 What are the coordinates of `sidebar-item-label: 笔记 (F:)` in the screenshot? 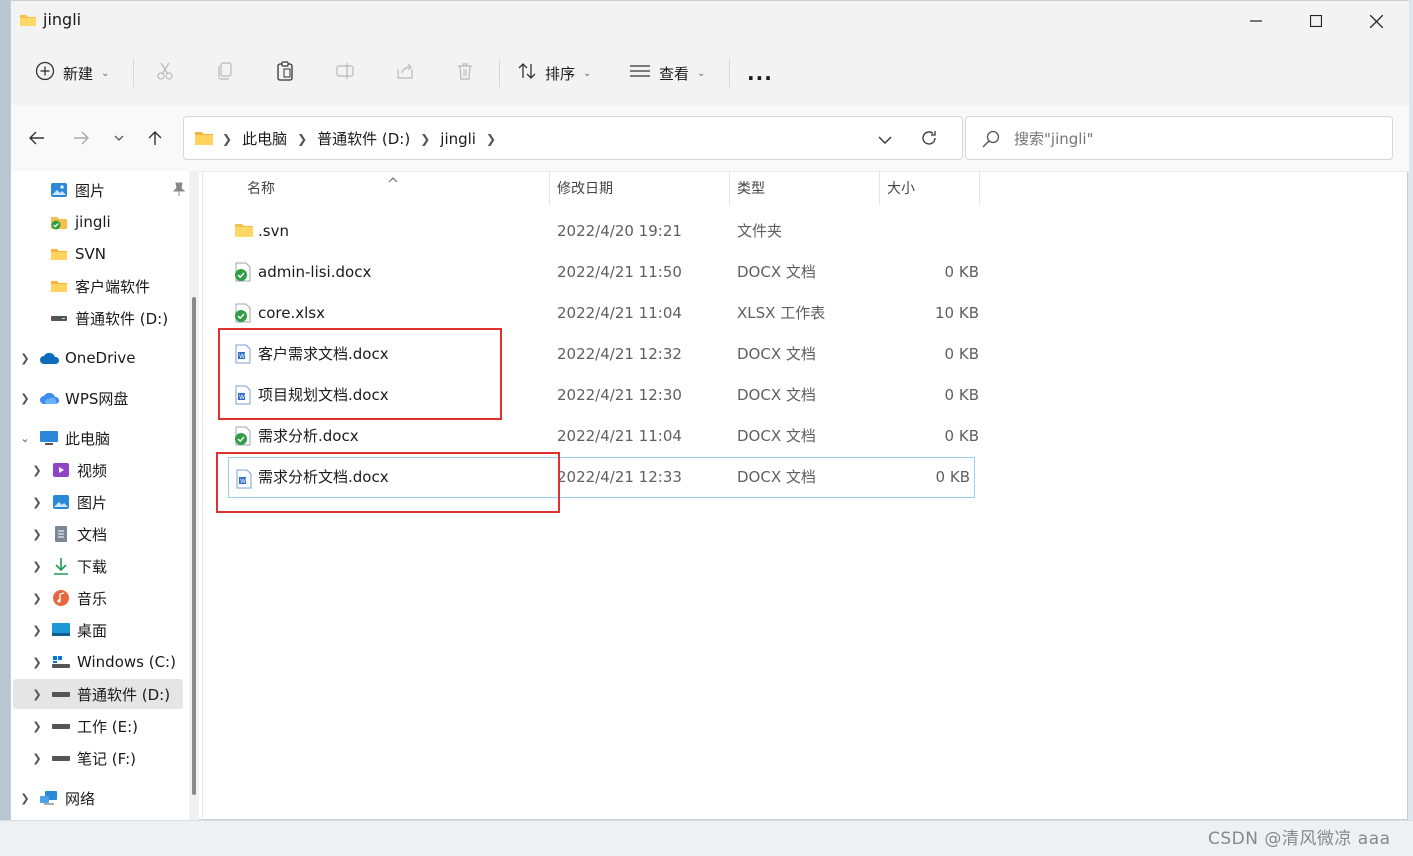 It's located at (106, 758).